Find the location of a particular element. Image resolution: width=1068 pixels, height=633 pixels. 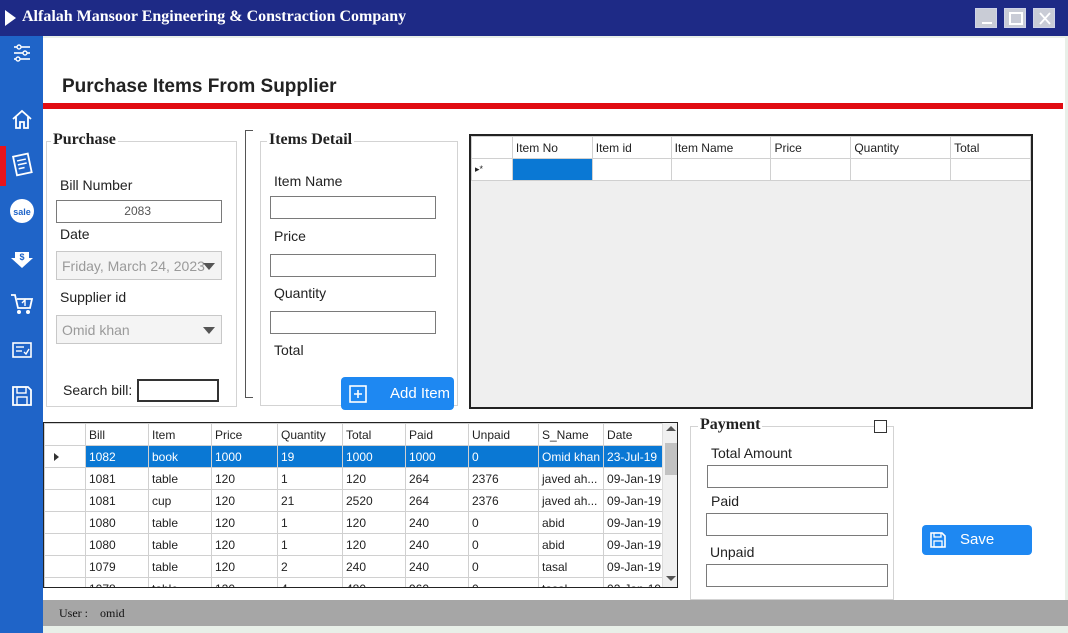

paid-input is located at coordinates (797, 524).